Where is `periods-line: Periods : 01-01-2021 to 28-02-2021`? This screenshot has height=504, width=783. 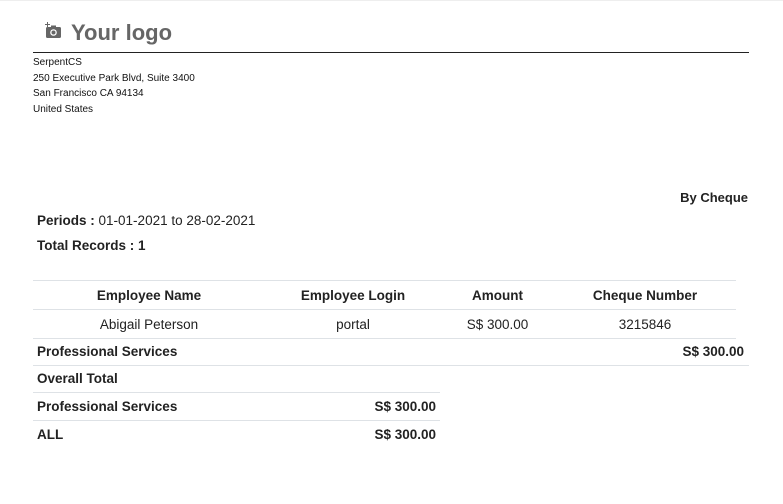 periods-line: Periods : 01-01-2021 to 28-02-2021 is located at coordinates (146, 220).